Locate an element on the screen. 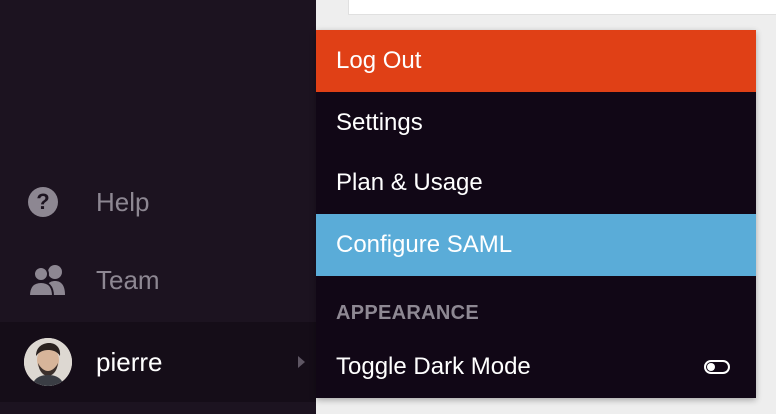 The width and height of the screenshot is (776, 414). users-icon is located at coordinates (48, 280).